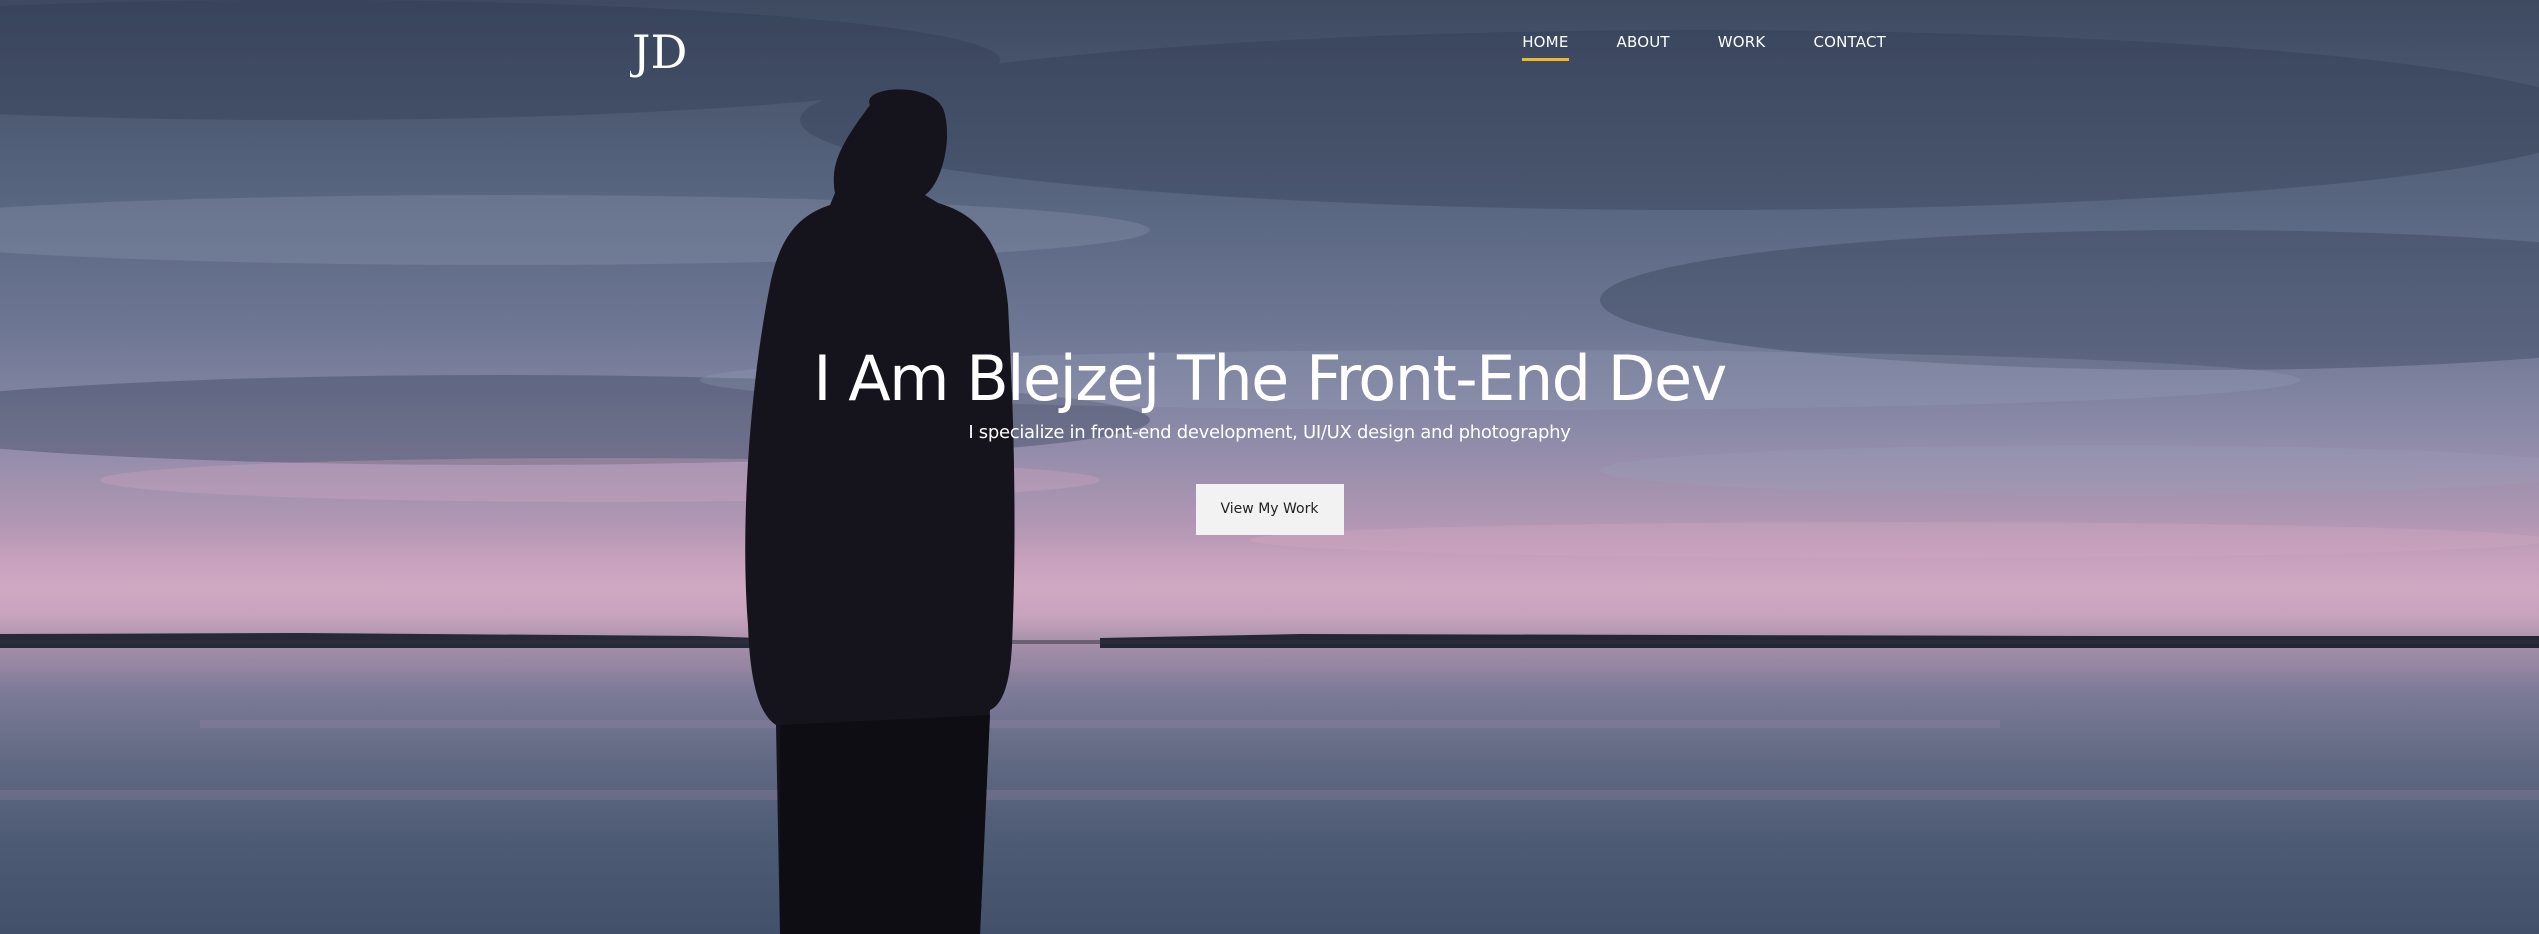  I want to click on nav-item-about: ABOUT, so click(1643, 47).